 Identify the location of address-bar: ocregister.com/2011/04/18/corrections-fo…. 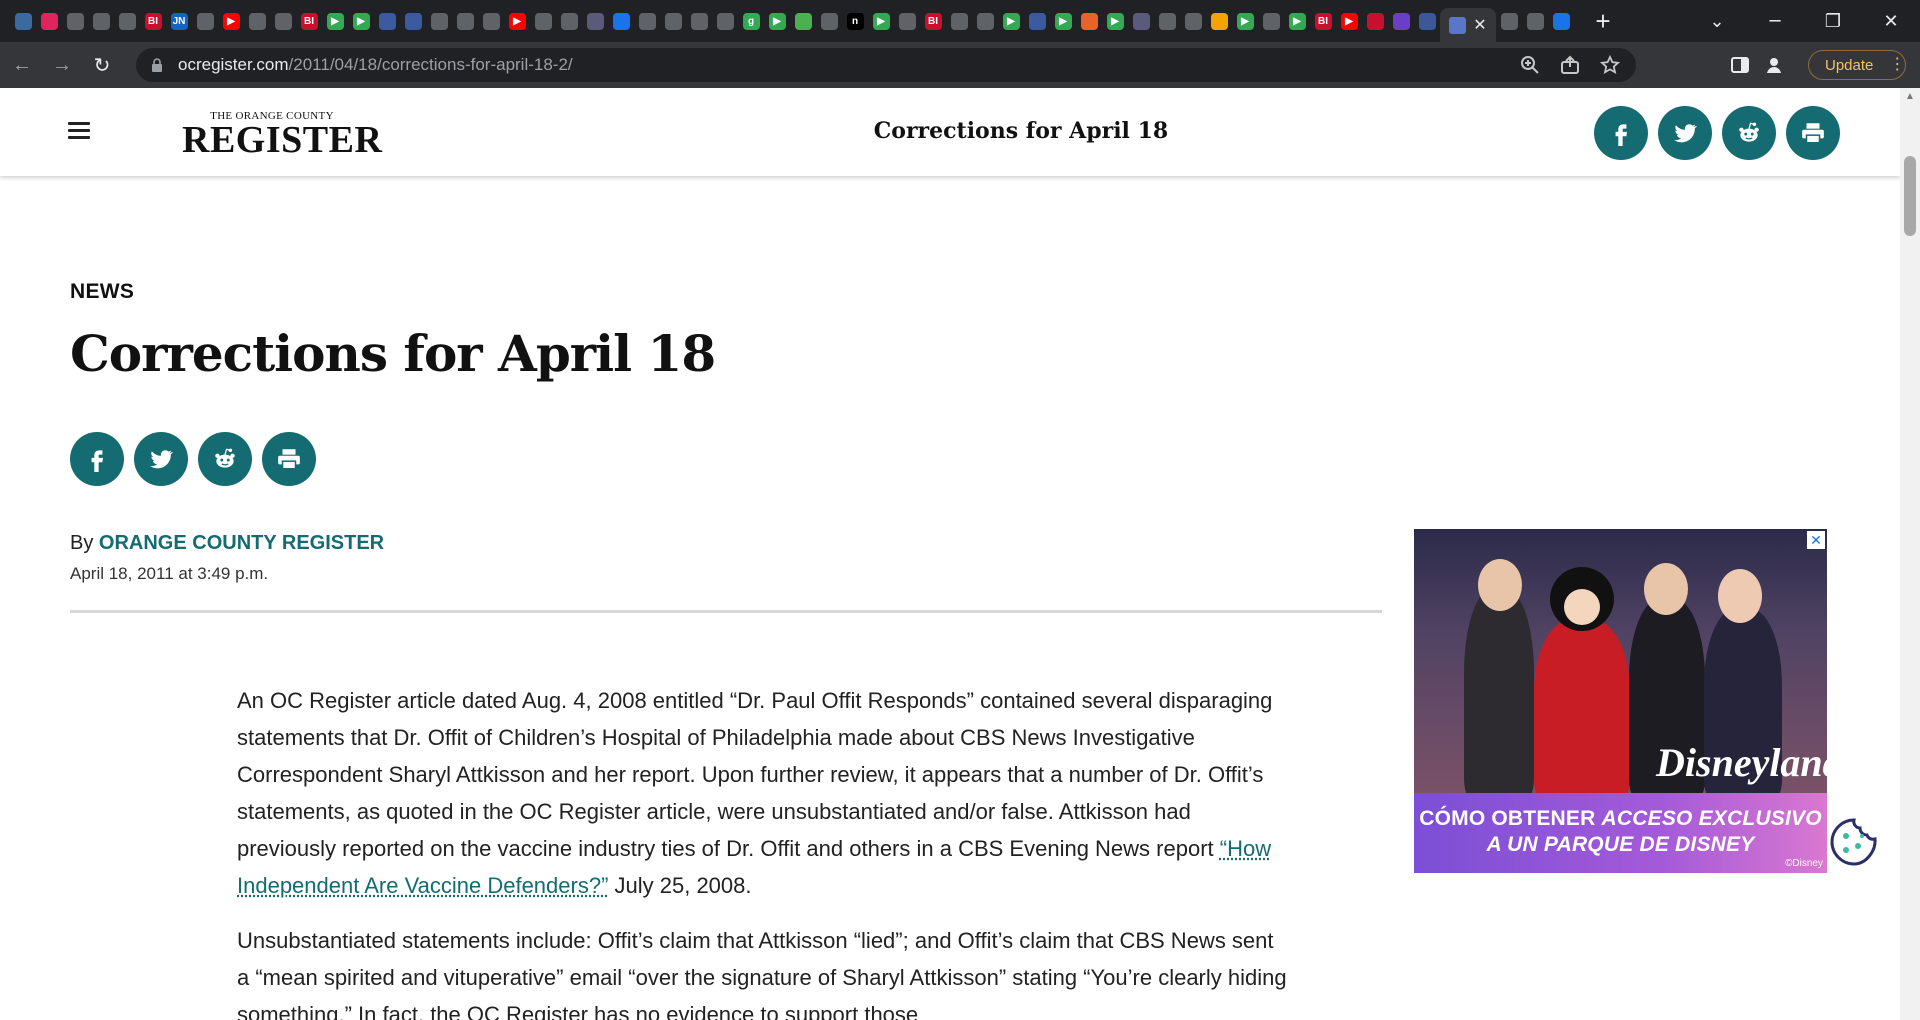
(886, 65).